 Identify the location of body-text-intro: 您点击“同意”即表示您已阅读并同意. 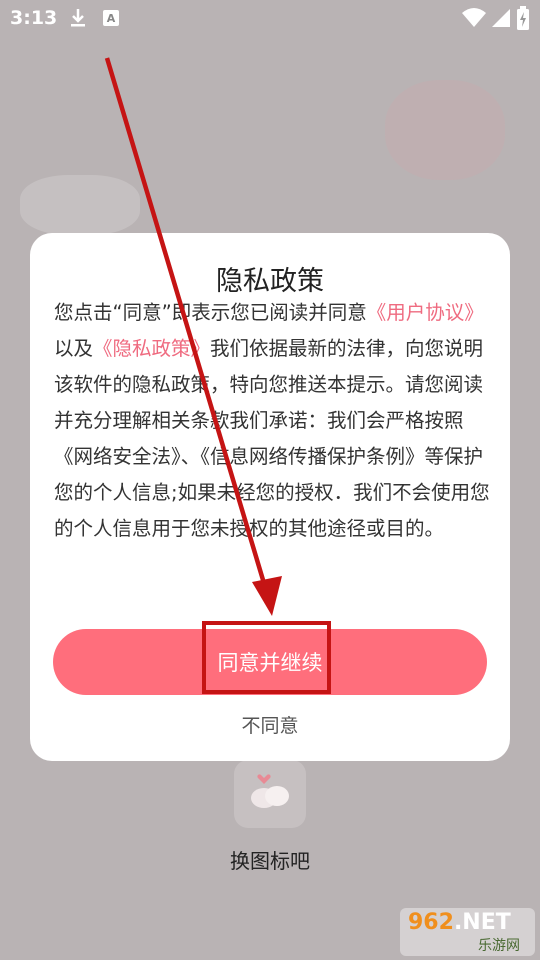
(210, 312).